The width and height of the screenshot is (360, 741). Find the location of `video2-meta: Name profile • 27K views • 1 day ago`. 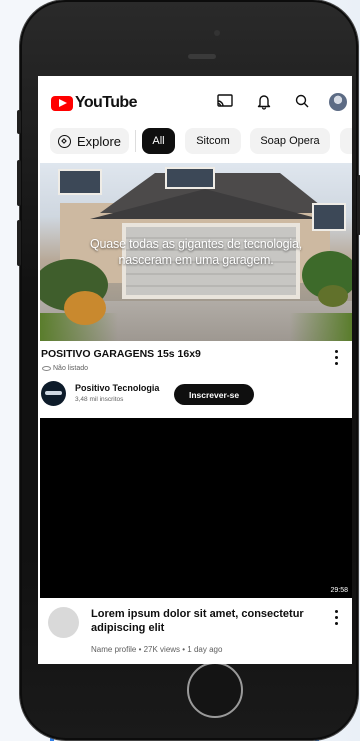

video2-meta: Name profile • 27K views • 1 day ago is located at coordinates (157, 649).